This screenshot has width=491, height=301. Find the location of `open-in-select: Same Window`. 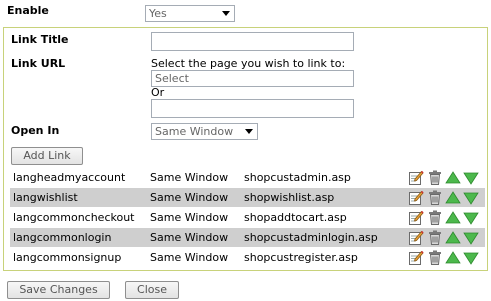

open-in-select: Same Window is located at coordinates (204, 131).